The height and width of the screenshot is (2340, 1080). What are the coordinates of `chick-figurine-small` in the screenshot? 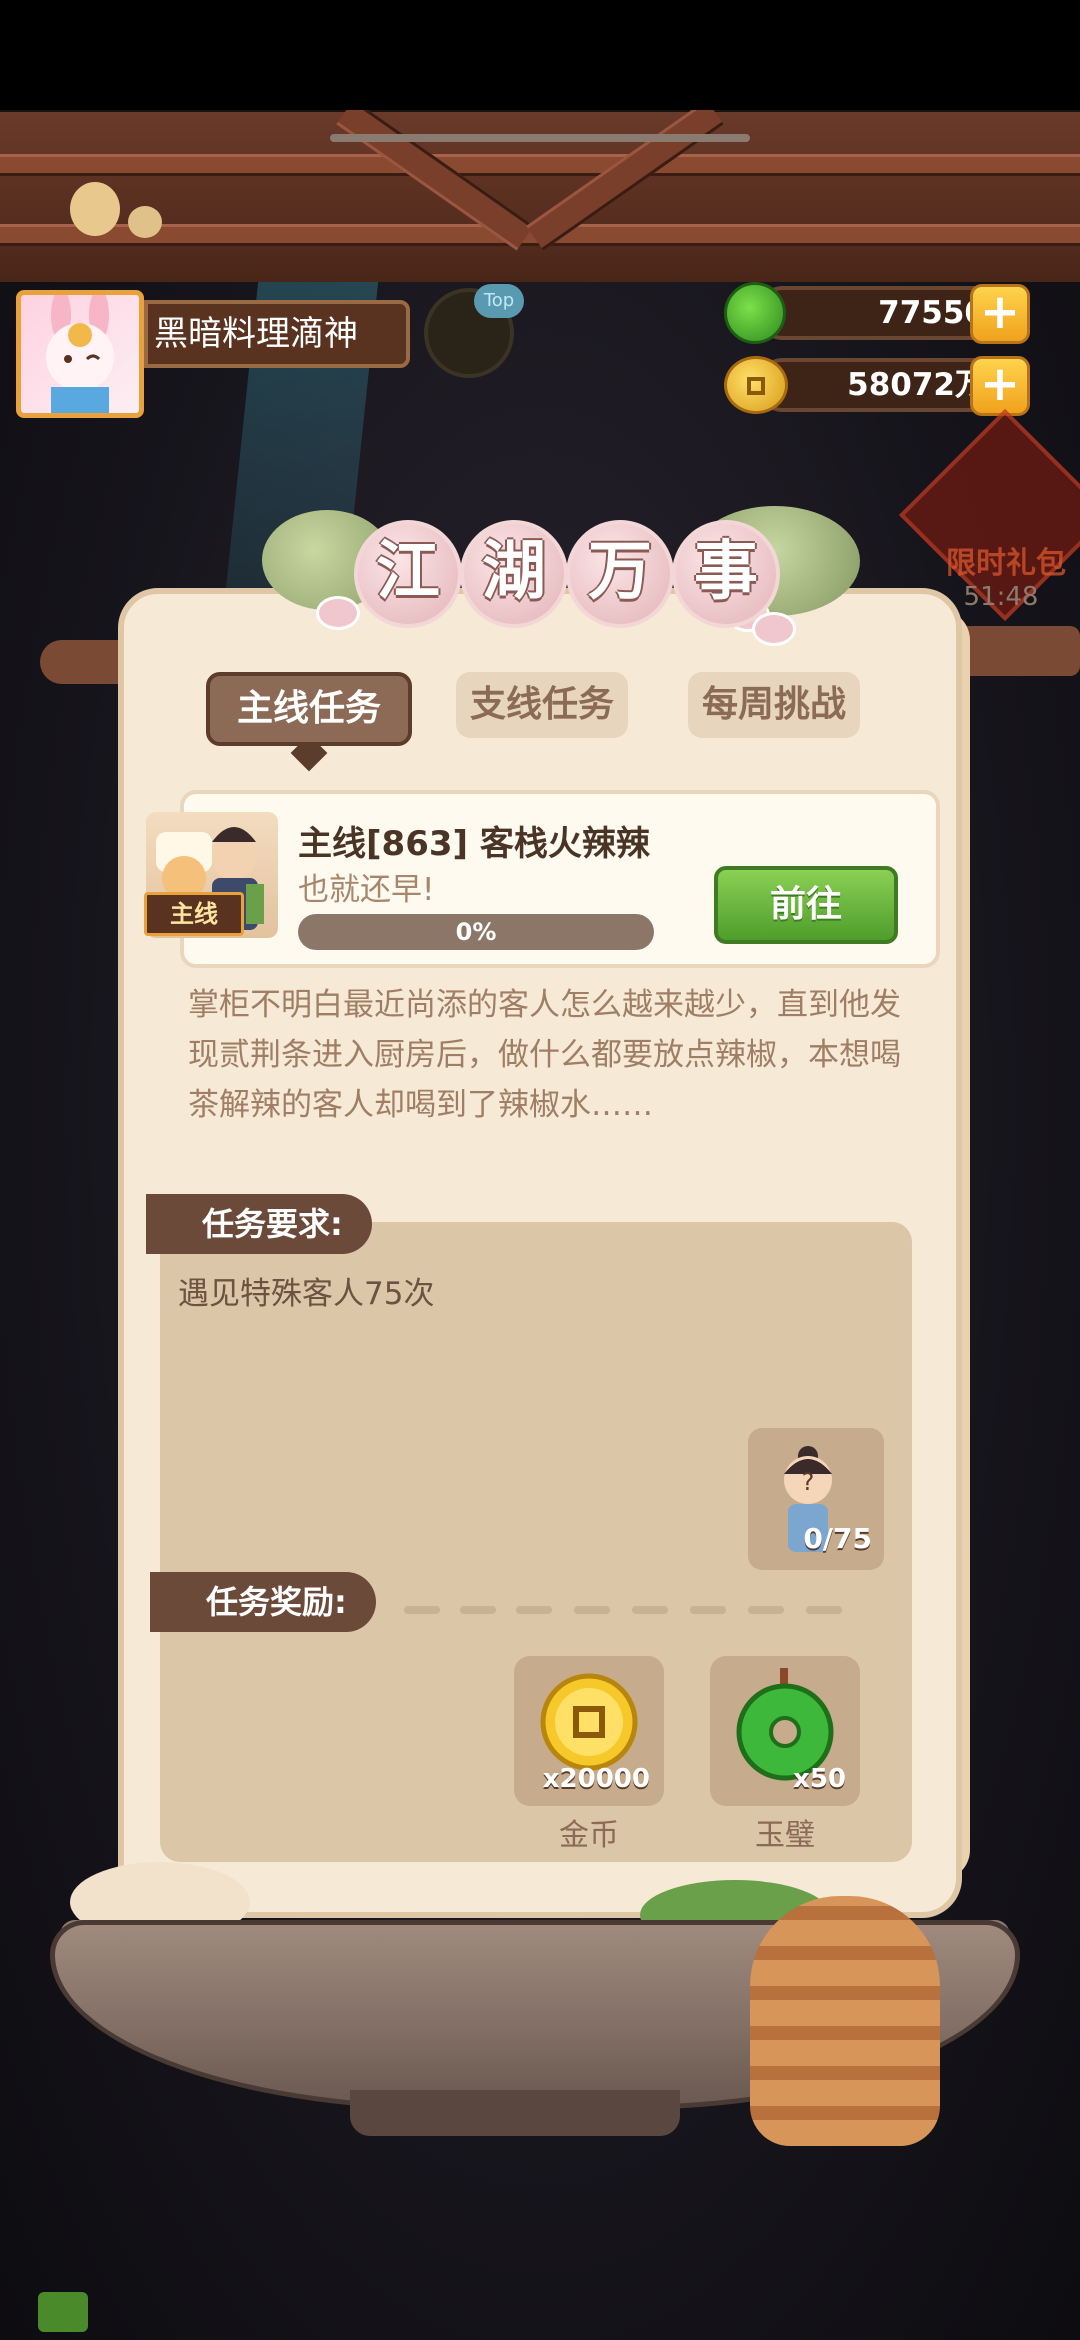 It's located at (145, 222).